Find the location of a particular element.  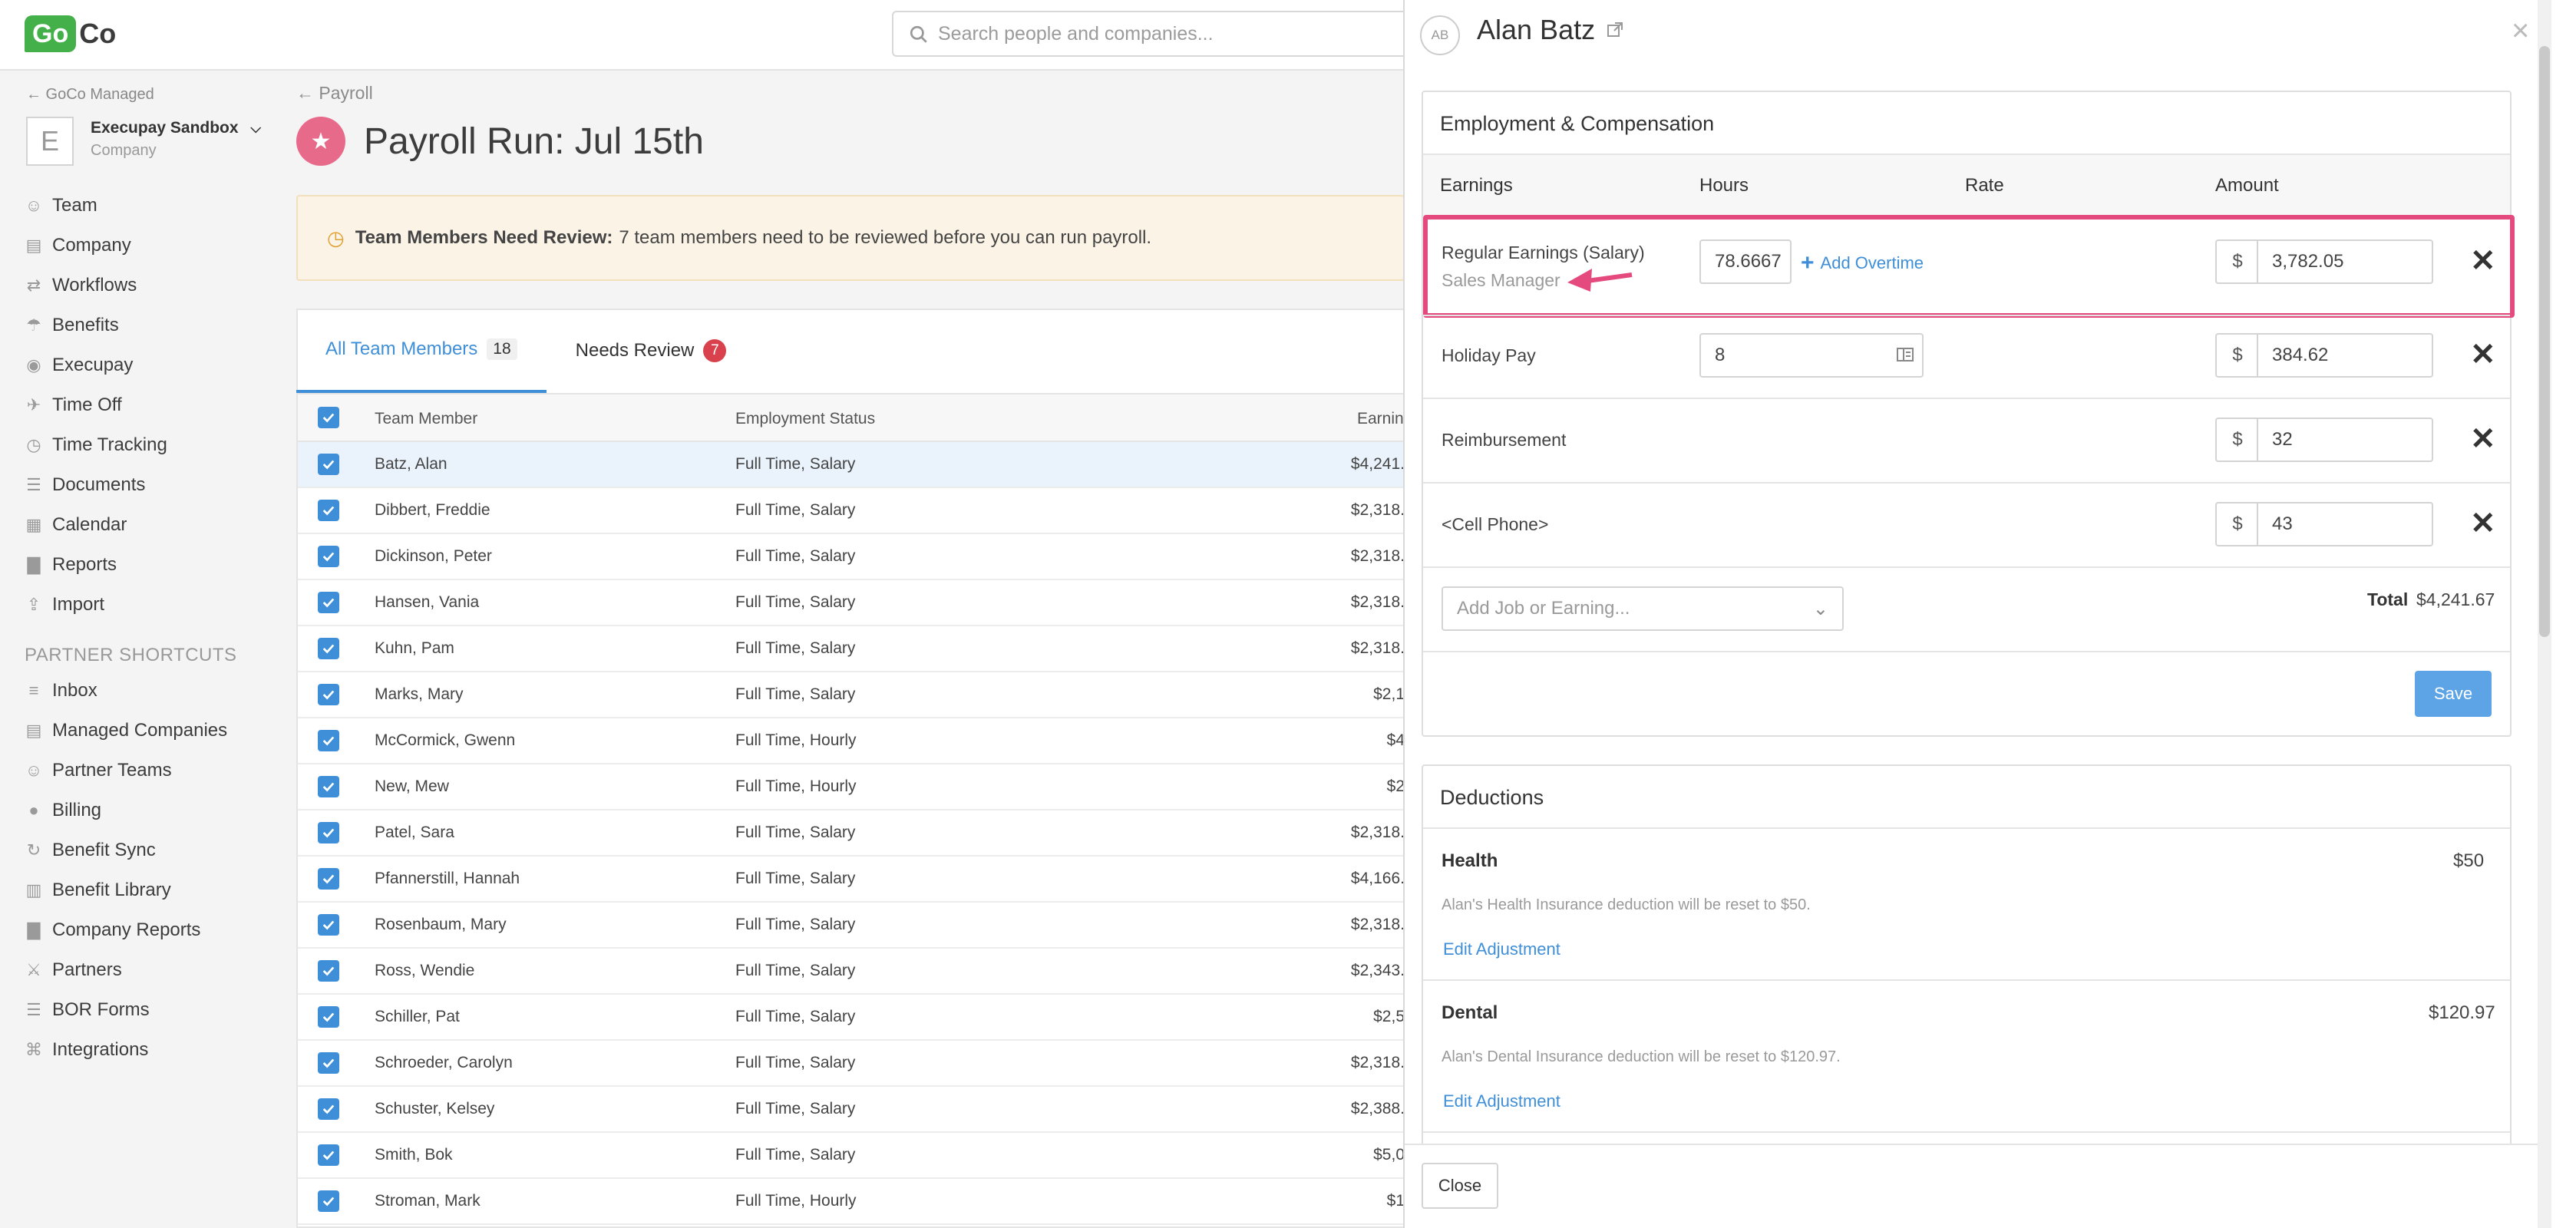

table-row: Dibbert, Freddie Full Time, Salary $2,318. is located at coordinates (851, 511).